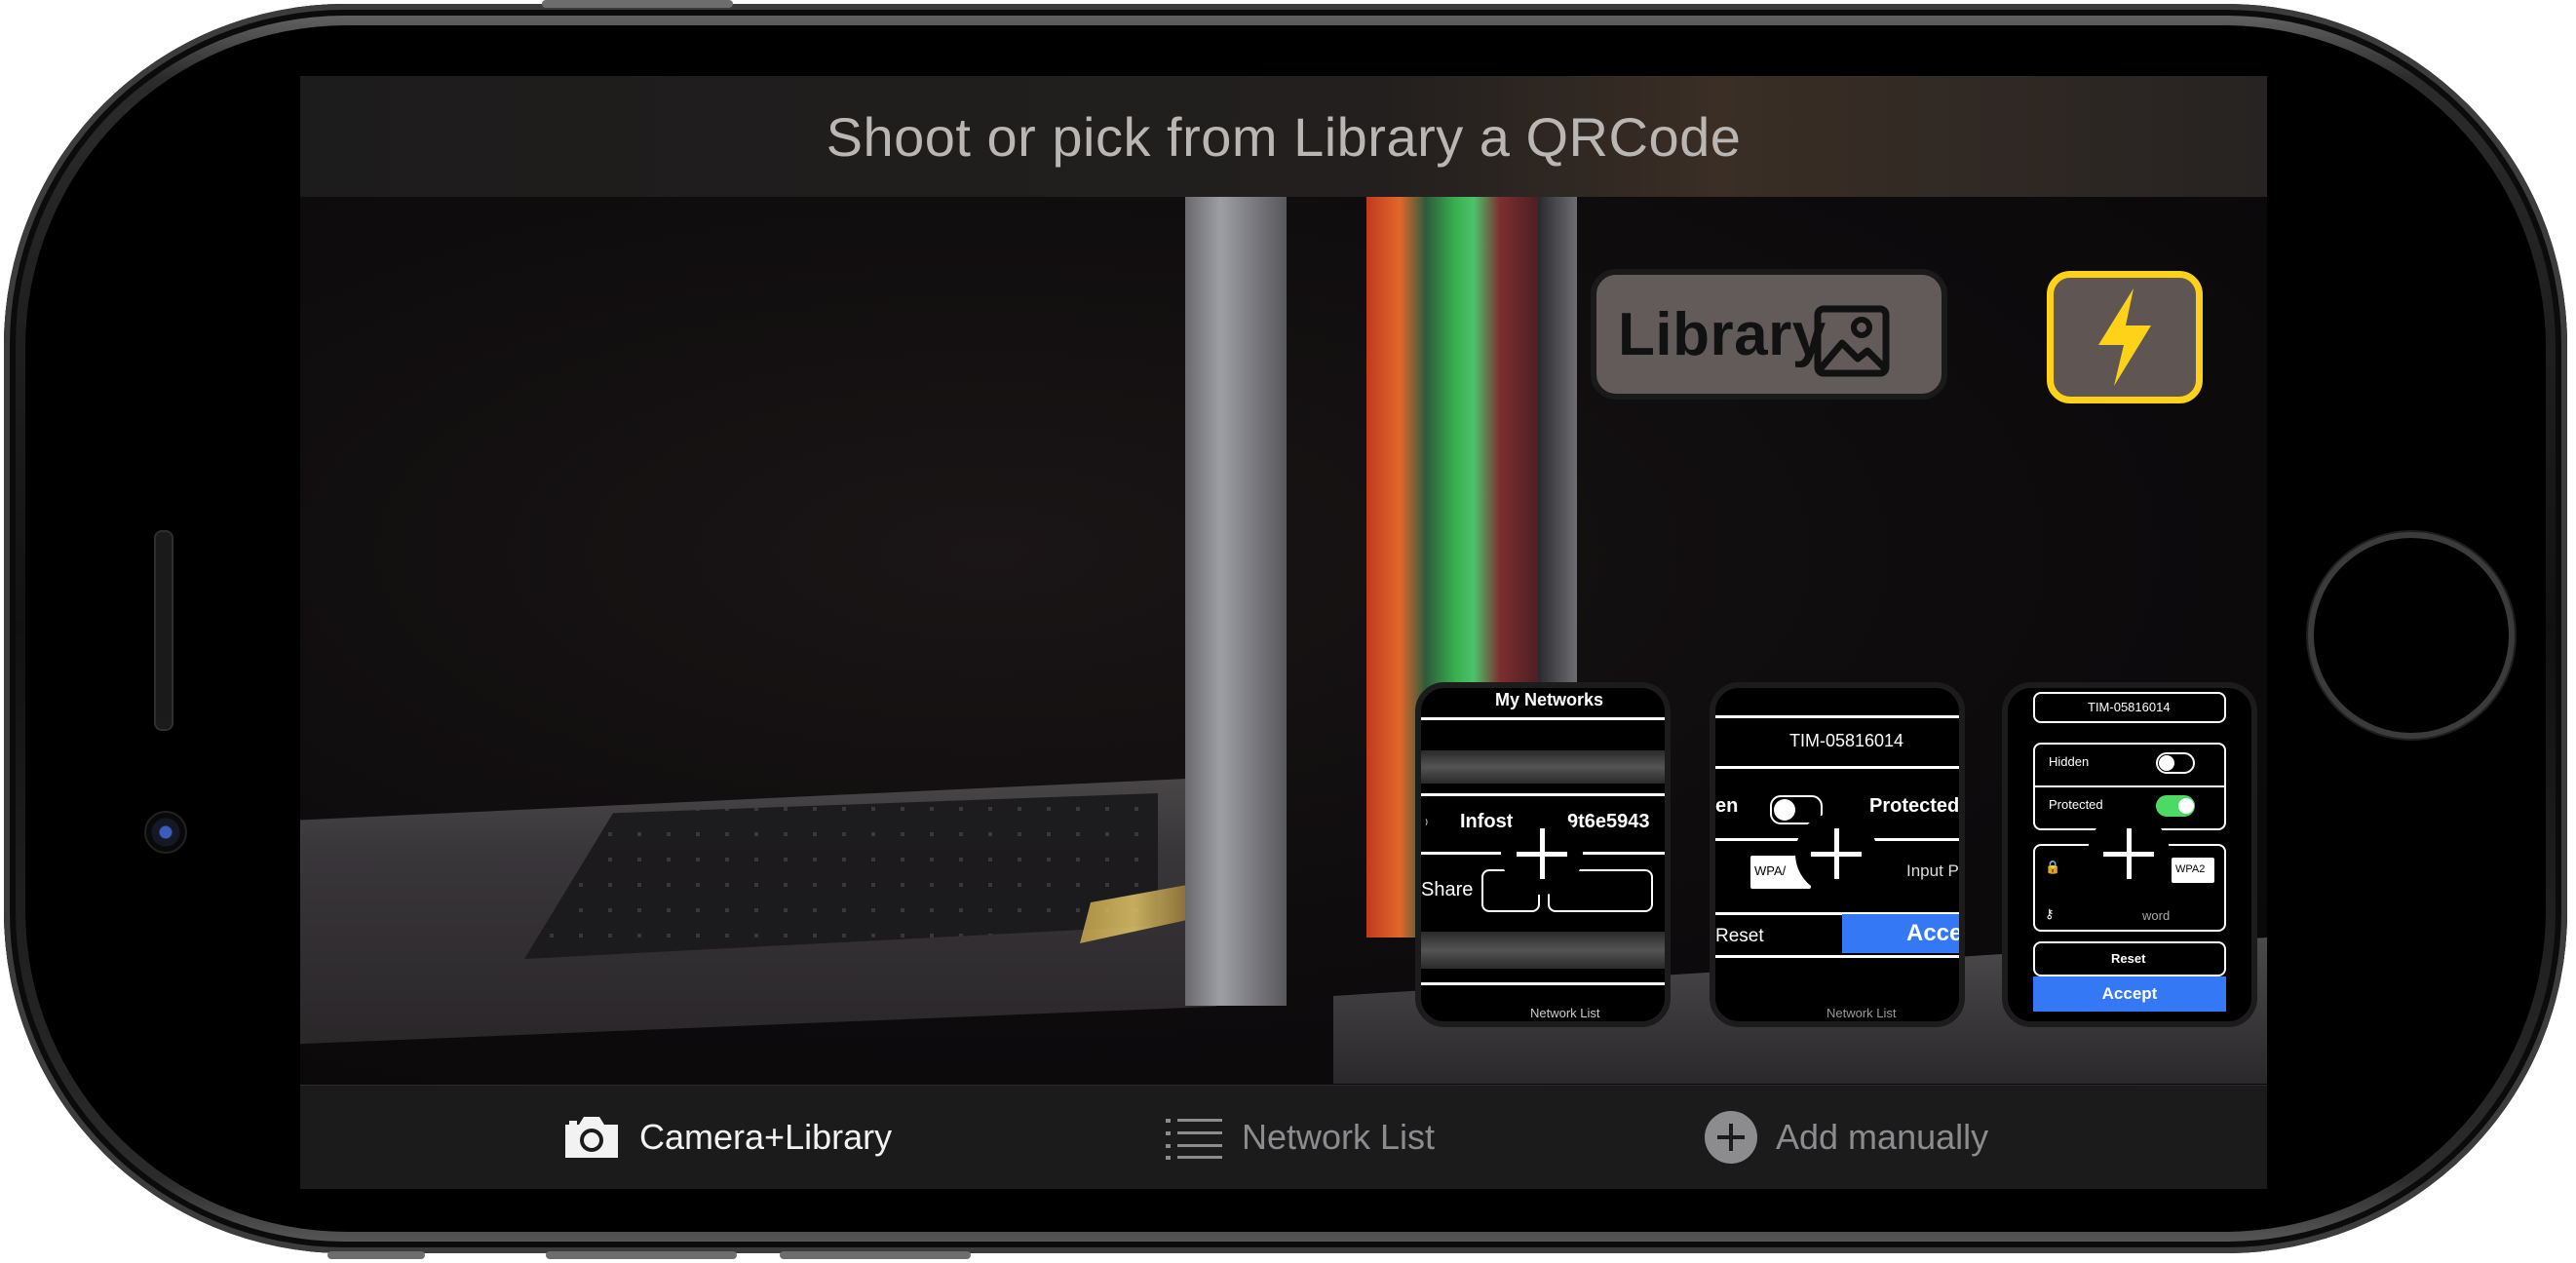  Describe the element at coordinates (2129, 707) in the screenshot. I see `card3-ssid: TIM-05816014` at that location.